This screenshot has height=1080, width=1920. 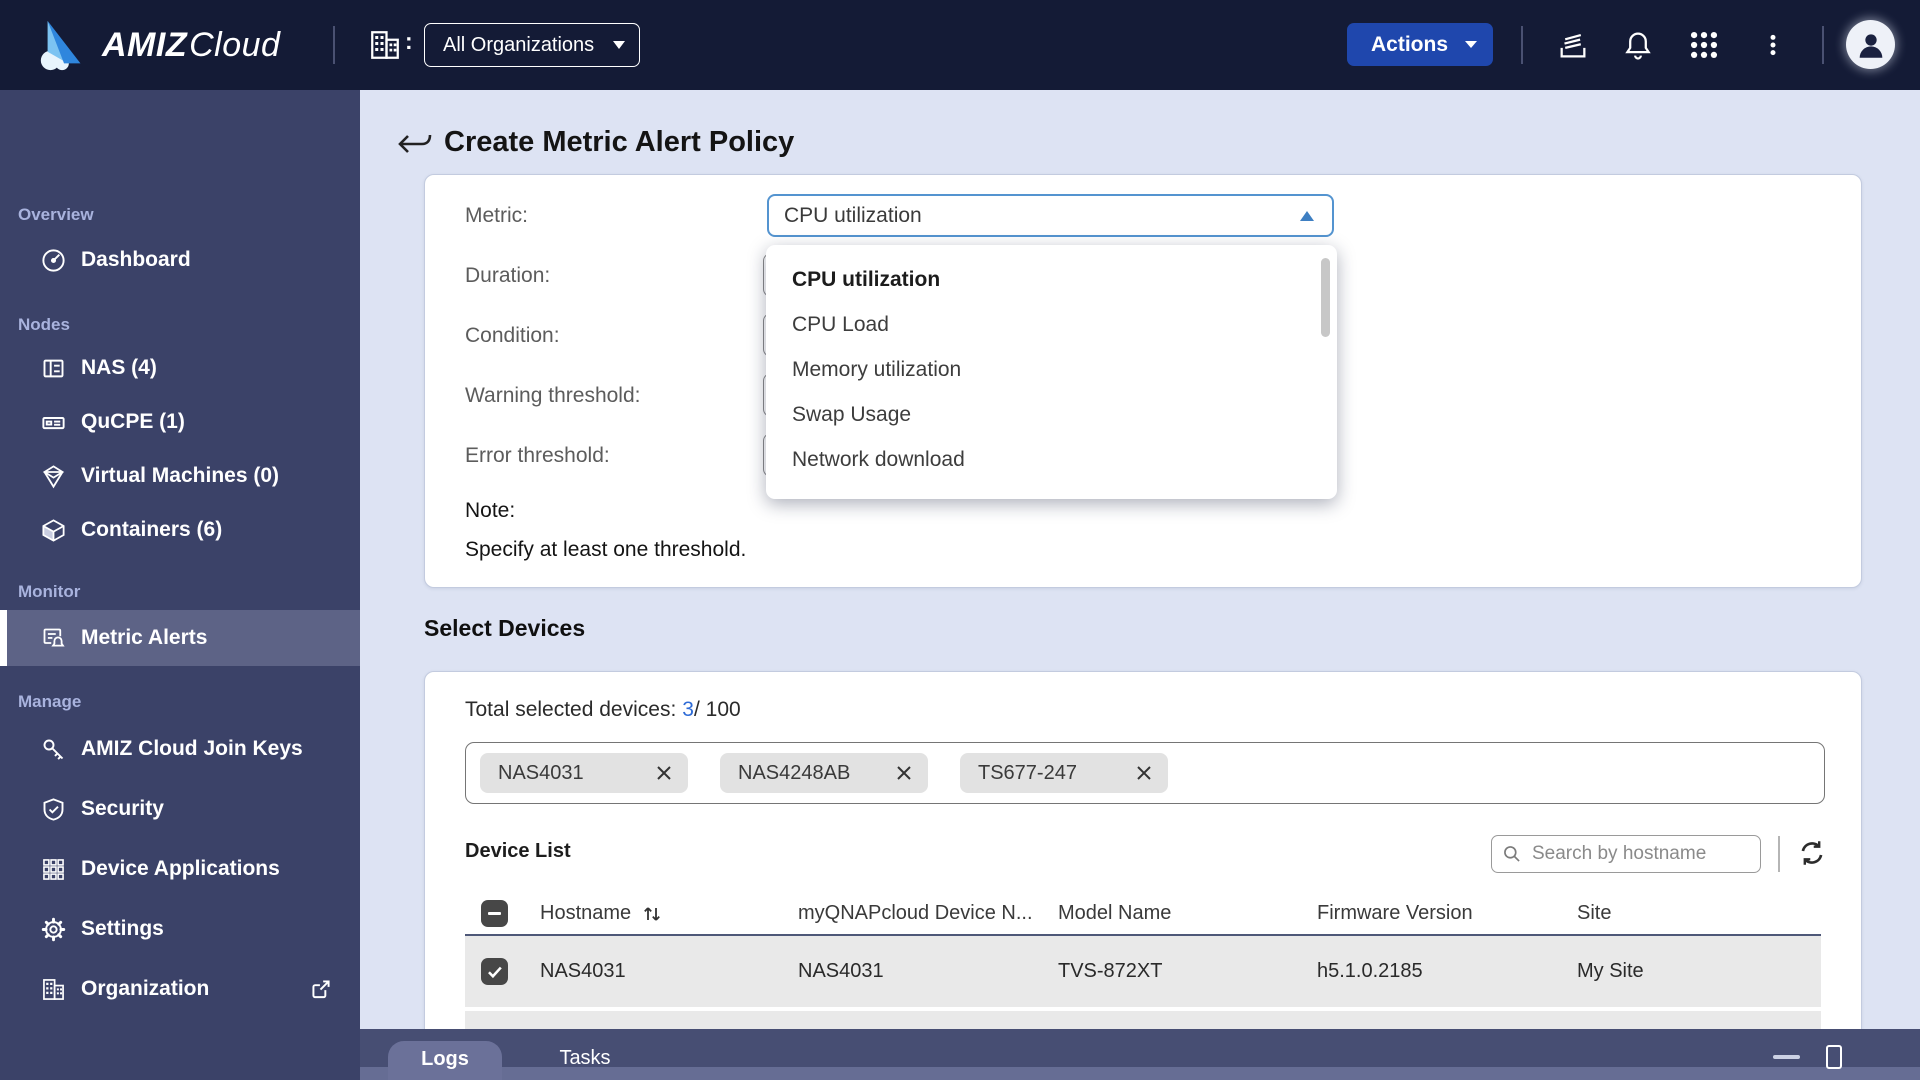 I want to click on page-header: Create Metric Alert Policy, so click(x=594, y=142).